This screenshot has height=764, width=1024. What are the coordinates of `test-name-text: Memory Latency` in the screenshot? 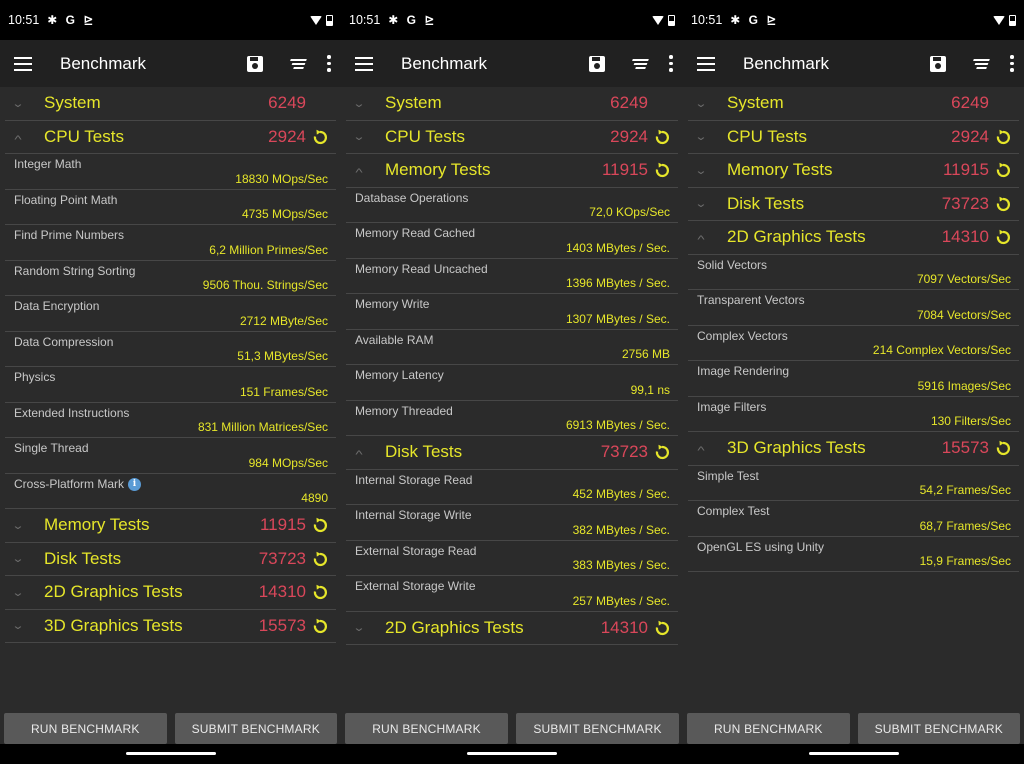 It's located at (399, 375).